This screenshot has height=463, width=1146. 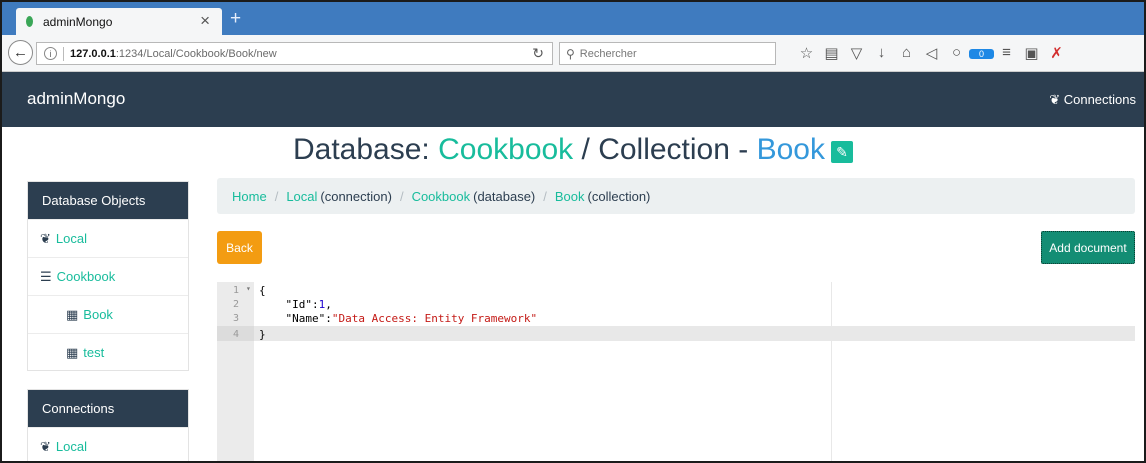 I want to click on url-path: :1234/Local/Cookbook/Book/new, so click(x=196, y=53).